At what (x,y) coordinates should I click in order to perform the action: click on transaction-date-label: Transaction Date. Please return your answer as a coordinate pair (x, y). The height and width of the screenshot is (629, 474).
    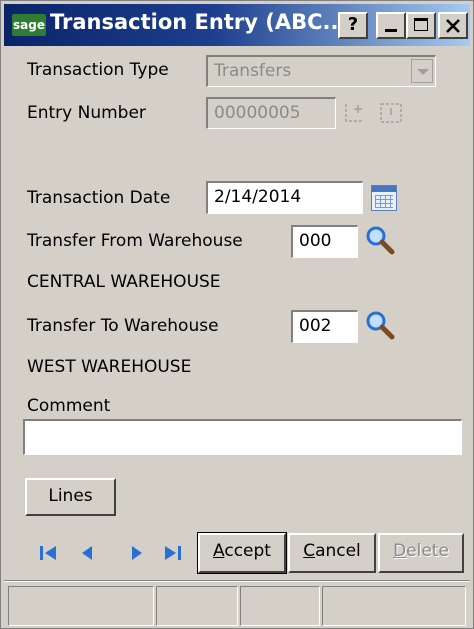
    Looking at the image, I should click on (99, 198).